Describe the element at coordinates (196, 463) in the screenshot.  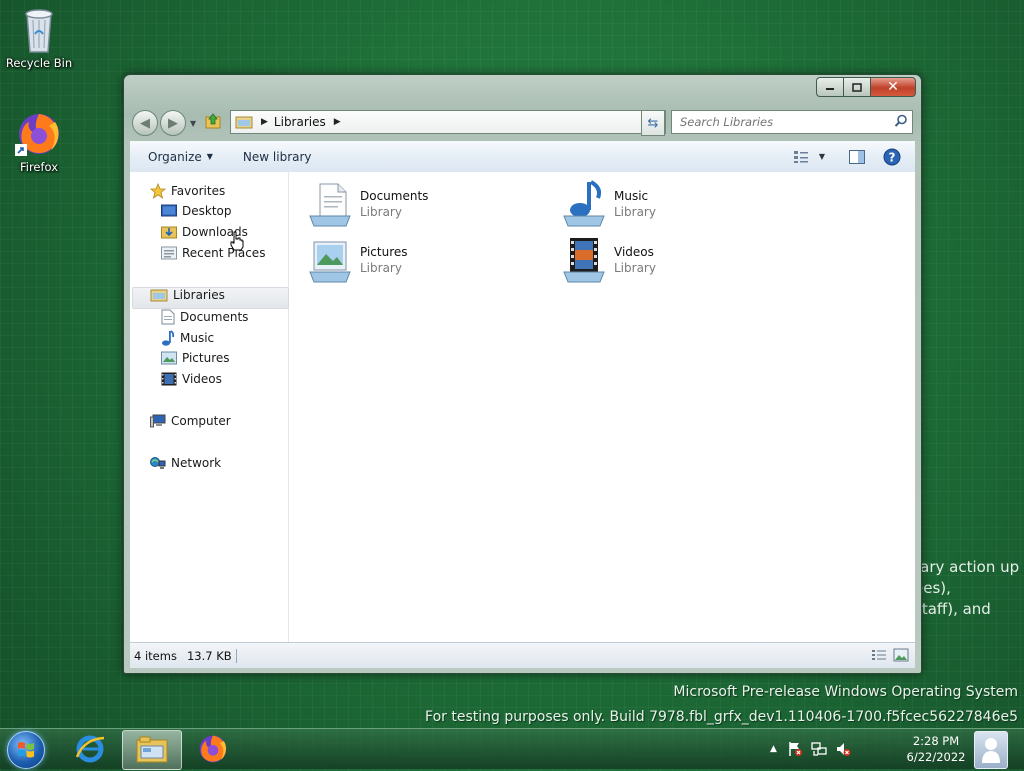
I see `nav-label: Network` at that location.